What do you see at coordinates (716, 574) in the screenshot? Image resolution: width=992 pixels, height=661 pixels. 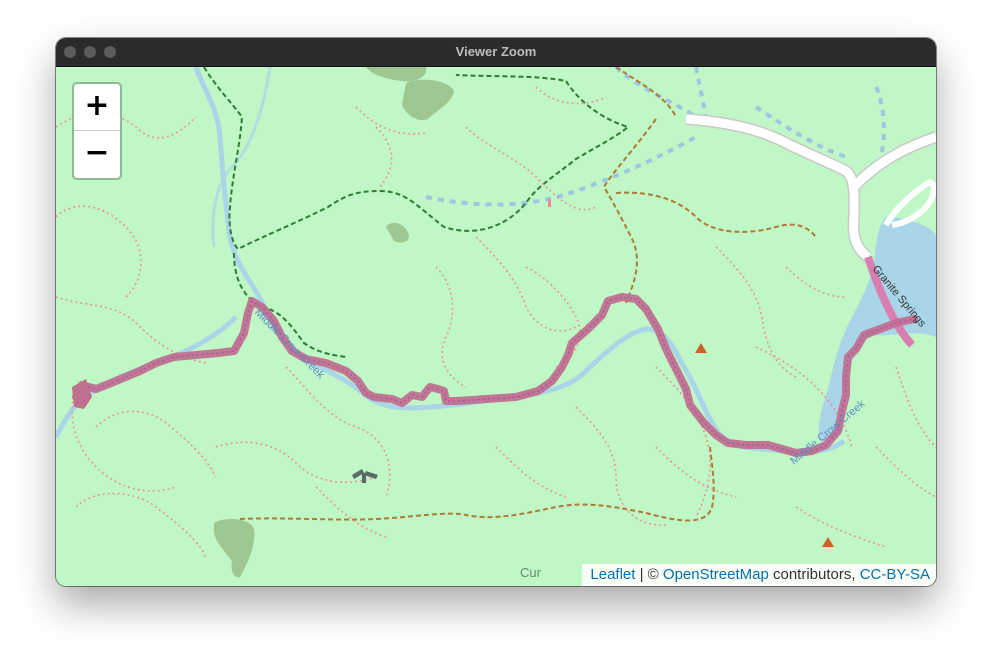 I see `osm-link: OpenStreetMap` at bounding box center [716, 574].